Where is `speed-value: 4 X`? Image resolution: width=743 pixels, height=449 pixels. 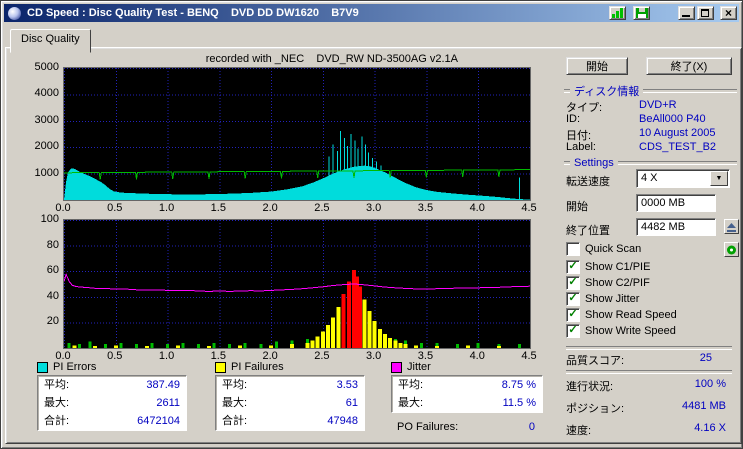 speed-value: 4 X is located at coordinates (649, 178).